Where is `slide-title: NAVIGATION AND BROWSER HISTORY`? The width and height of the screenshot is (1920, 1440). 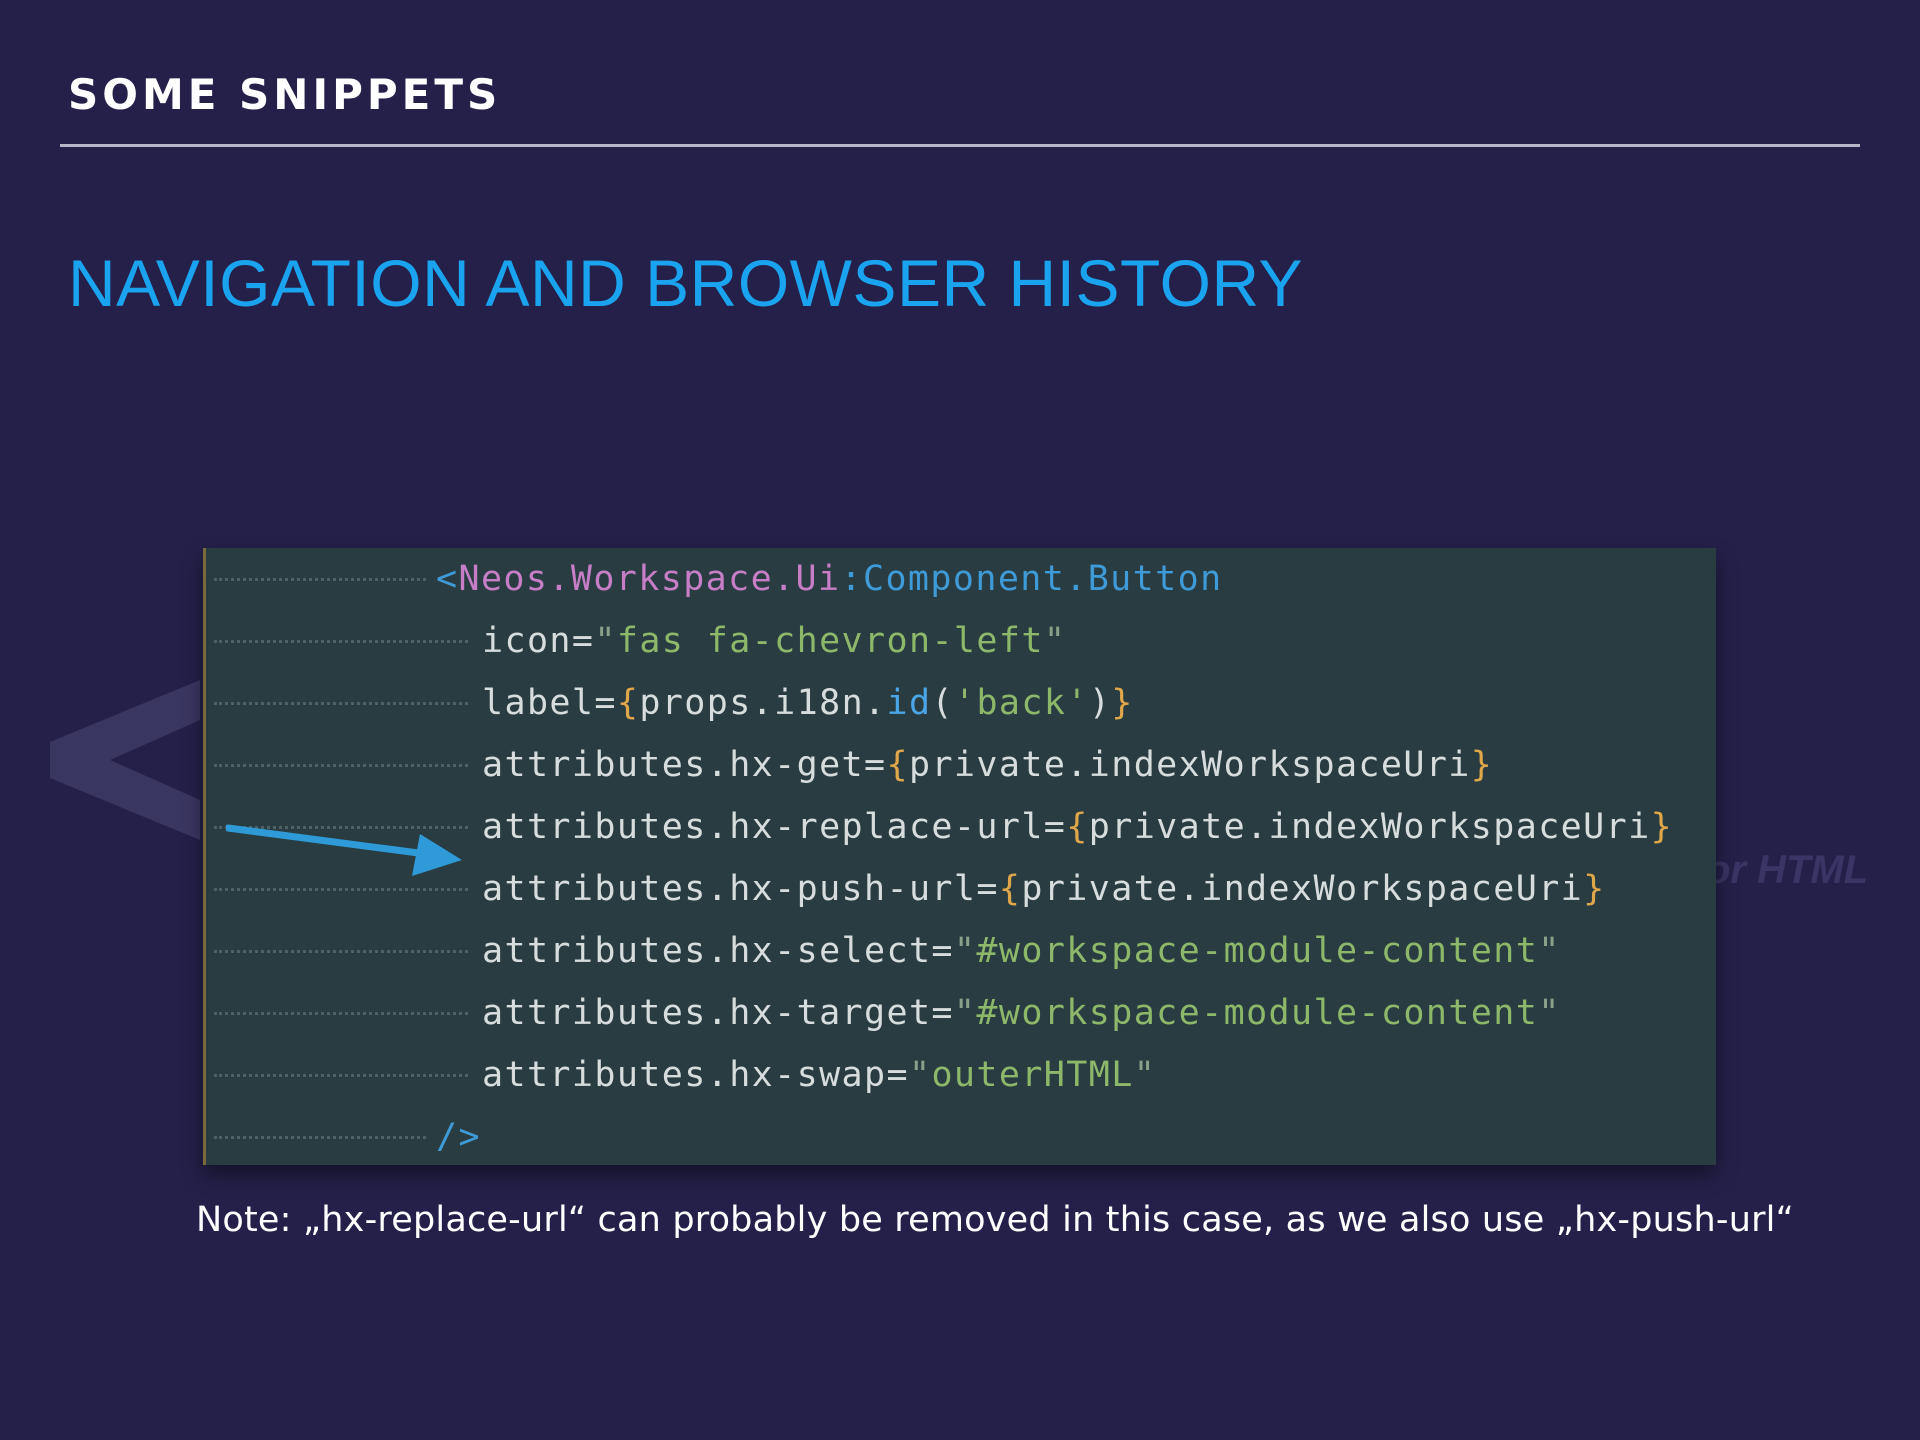
slide-title: NAVIGATION AND BROWSER HISTORY is located at coordinates (685, 283).